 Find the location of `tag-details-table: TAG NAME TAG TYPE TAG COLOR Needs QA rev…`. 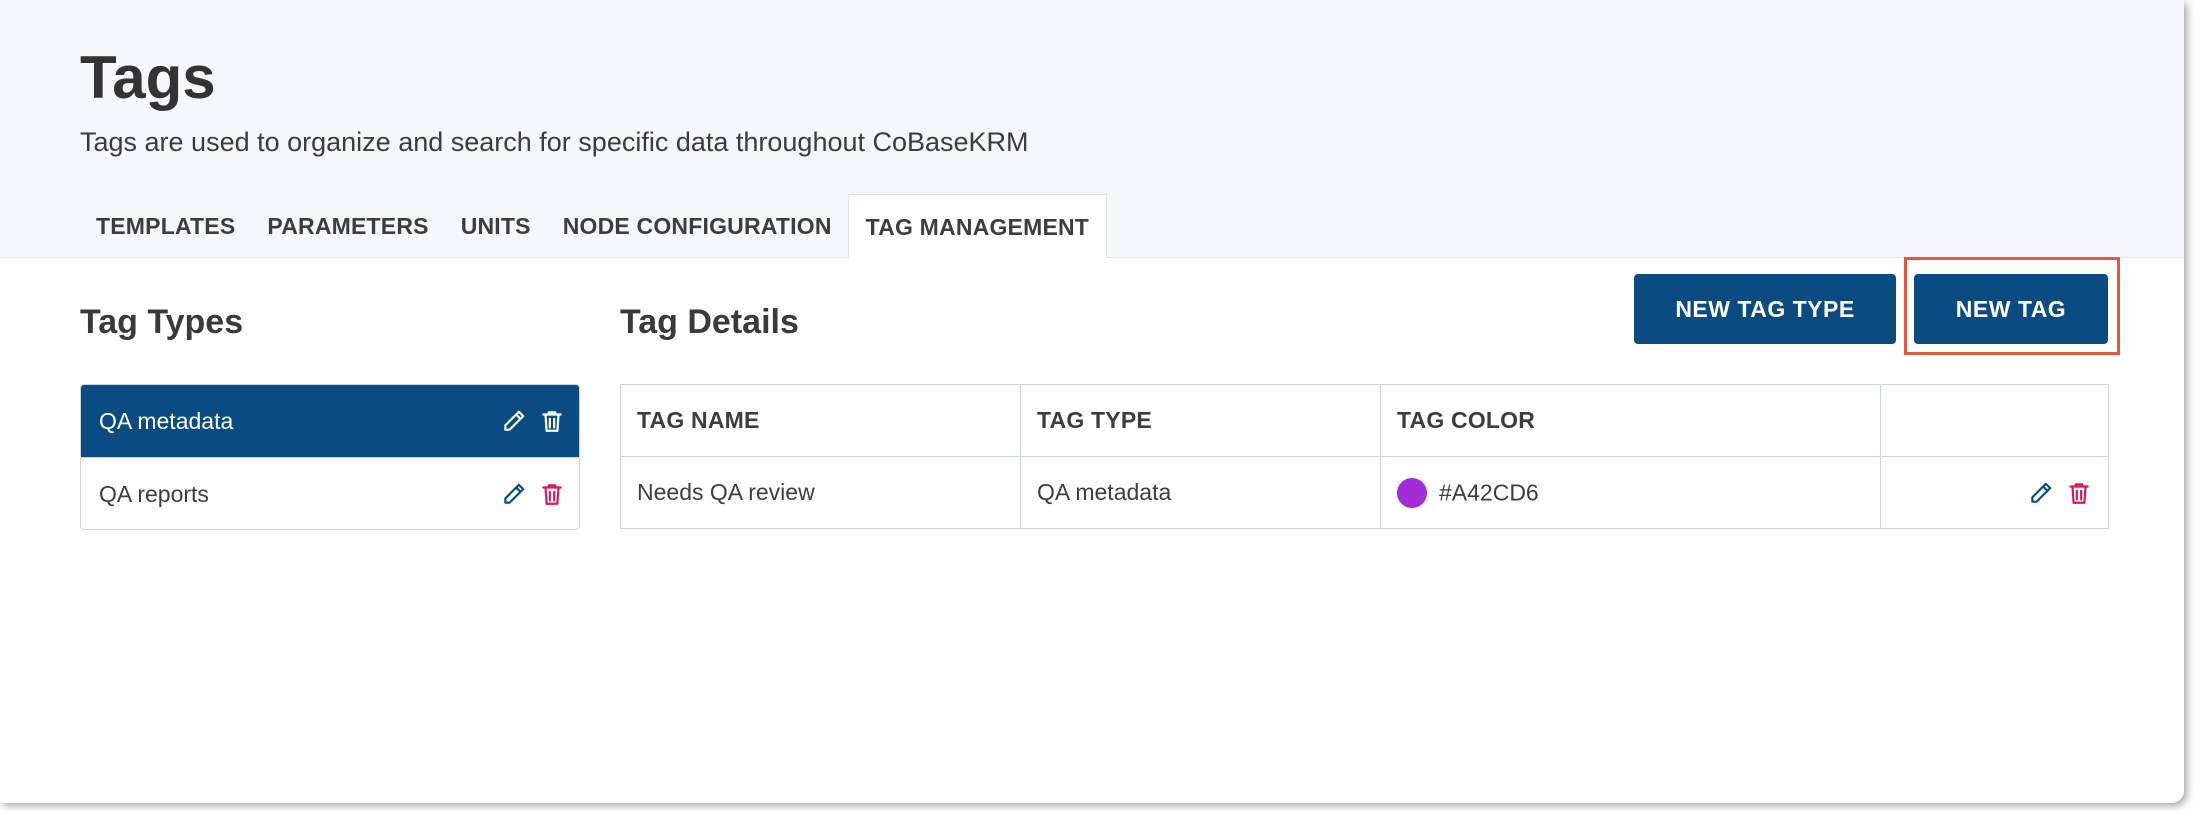

tag-details-table: TAG NAME TAG TYPE TAG COLOR Needs QA rev… is located at coordinates (1364, 456).